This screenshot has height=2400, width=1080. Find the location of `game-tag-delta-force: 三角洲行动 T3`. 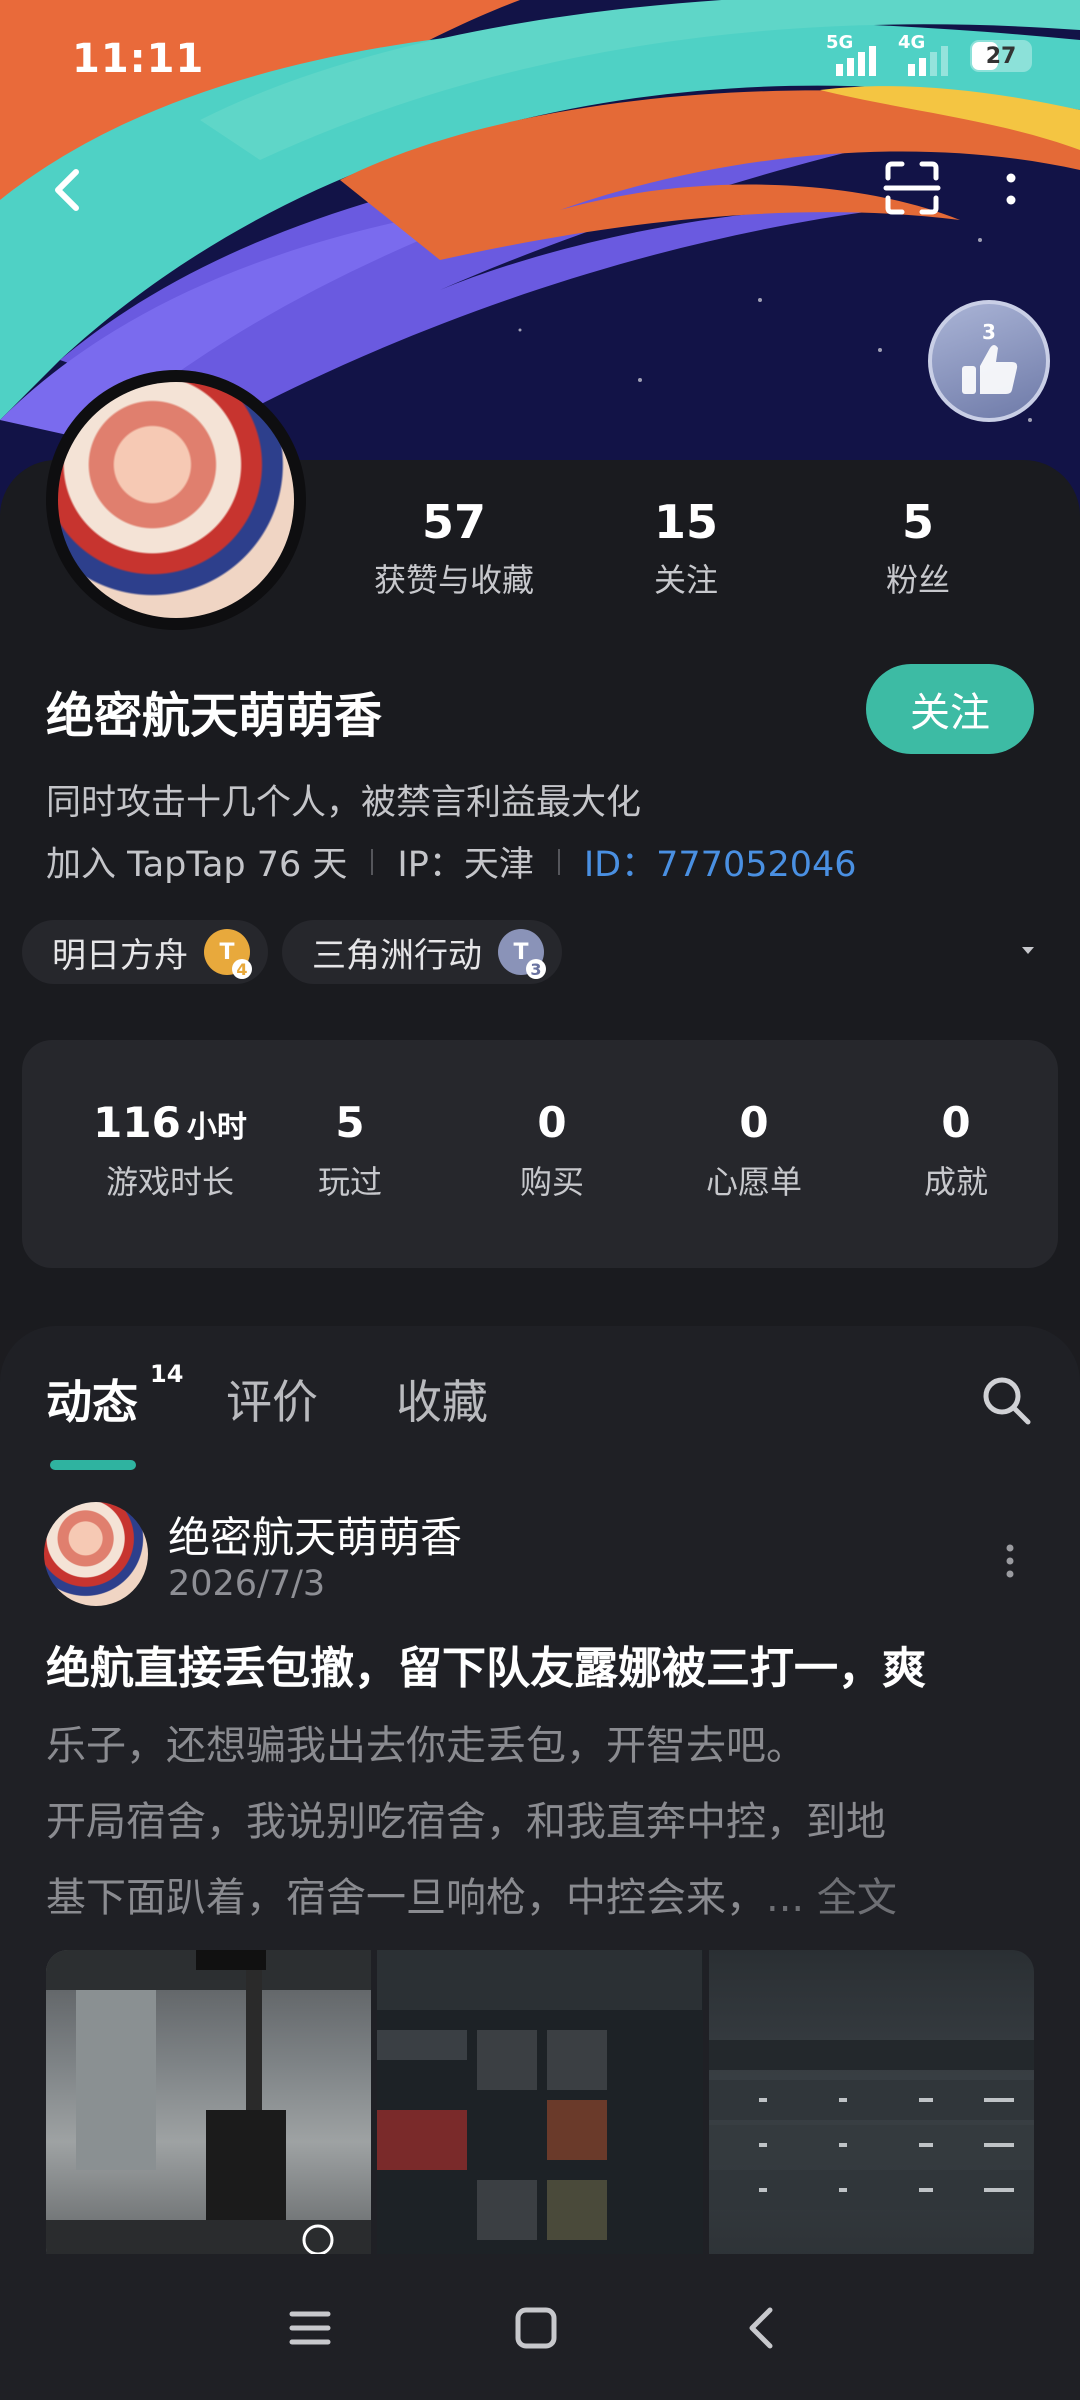

game-tag-delta-force: 三角洲行动 T3 is located at coordinates (422, 952).